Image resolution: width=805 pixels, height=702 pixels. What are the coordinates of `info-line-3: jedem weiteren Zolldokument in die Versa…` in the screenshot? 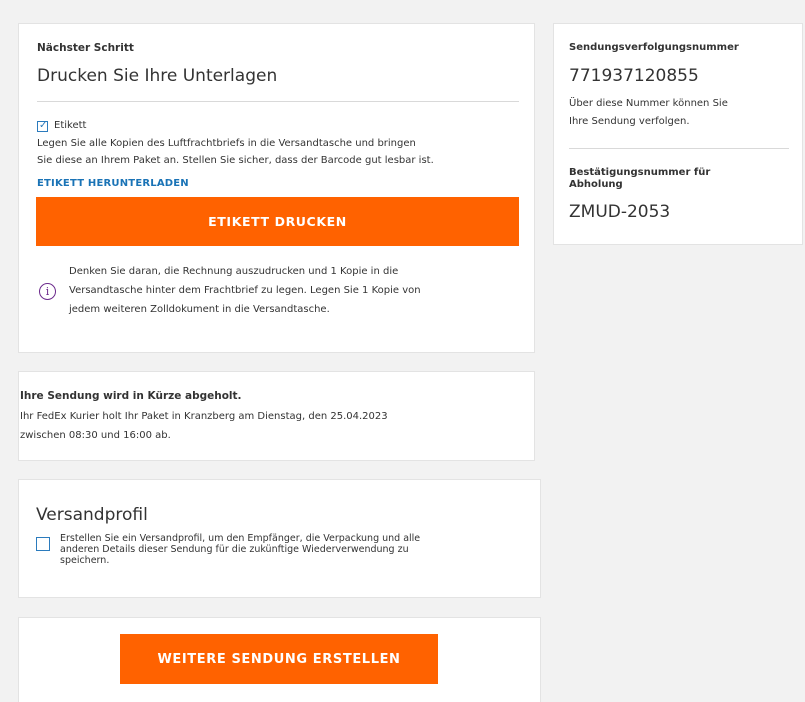 It's located at (199, 309).